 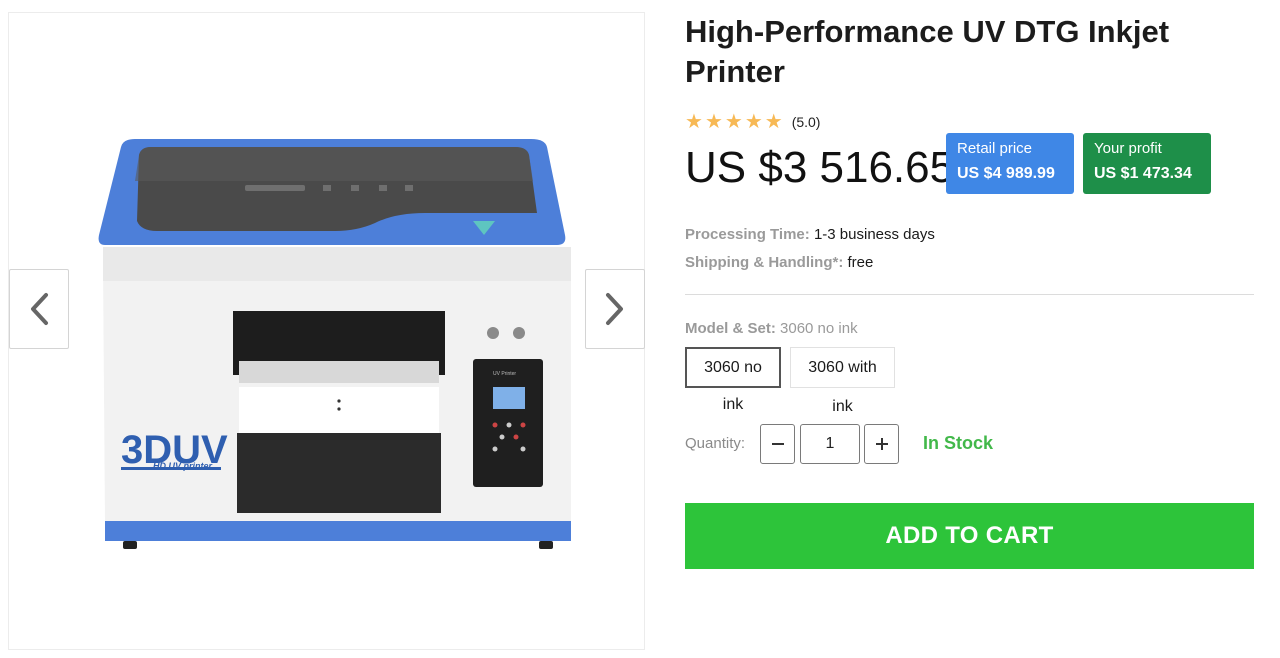 I want to click on gallery-next-button, so click(x=615, y=309).